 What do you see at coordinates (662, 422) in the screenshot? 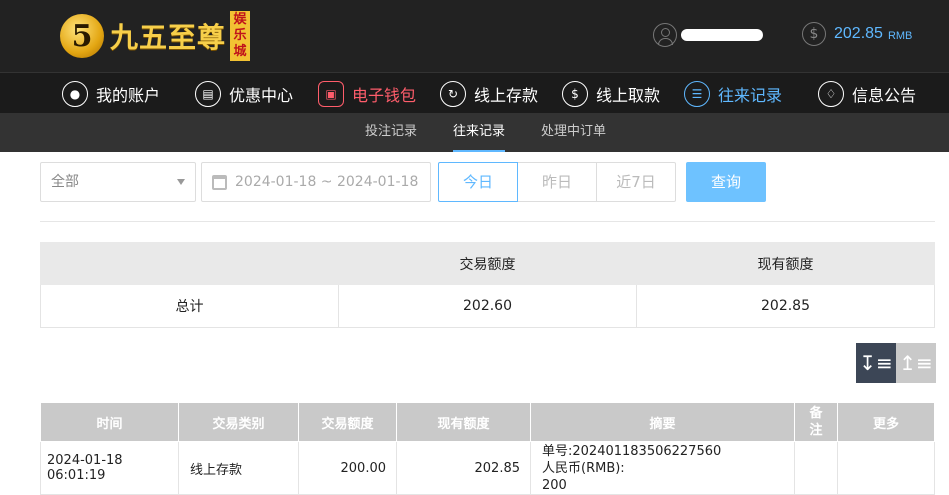
I see `col-memo: 摘要` at bounding box center [662, 422].